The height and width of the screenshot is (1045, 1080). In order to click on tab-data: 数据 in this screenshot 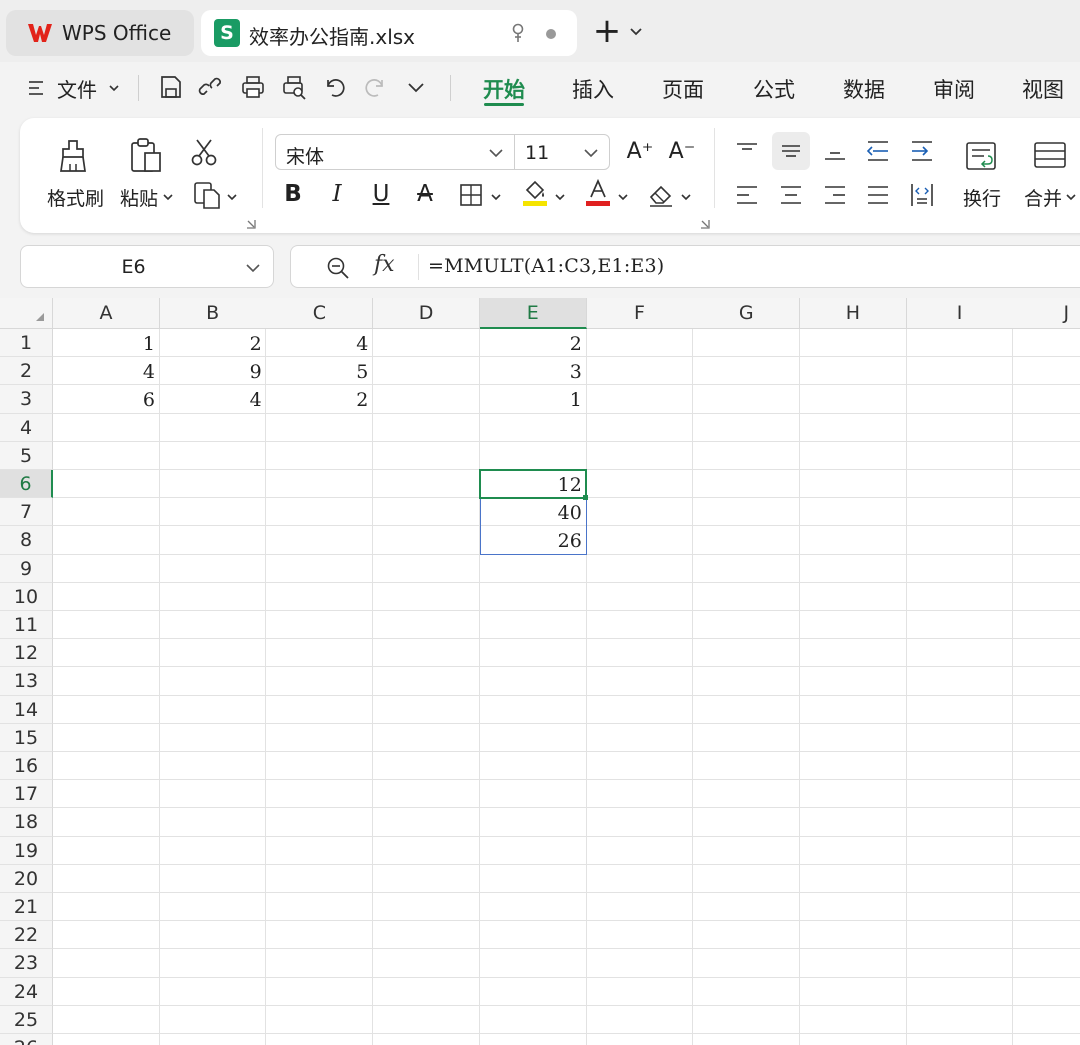, I will do `click(864, 89)`.